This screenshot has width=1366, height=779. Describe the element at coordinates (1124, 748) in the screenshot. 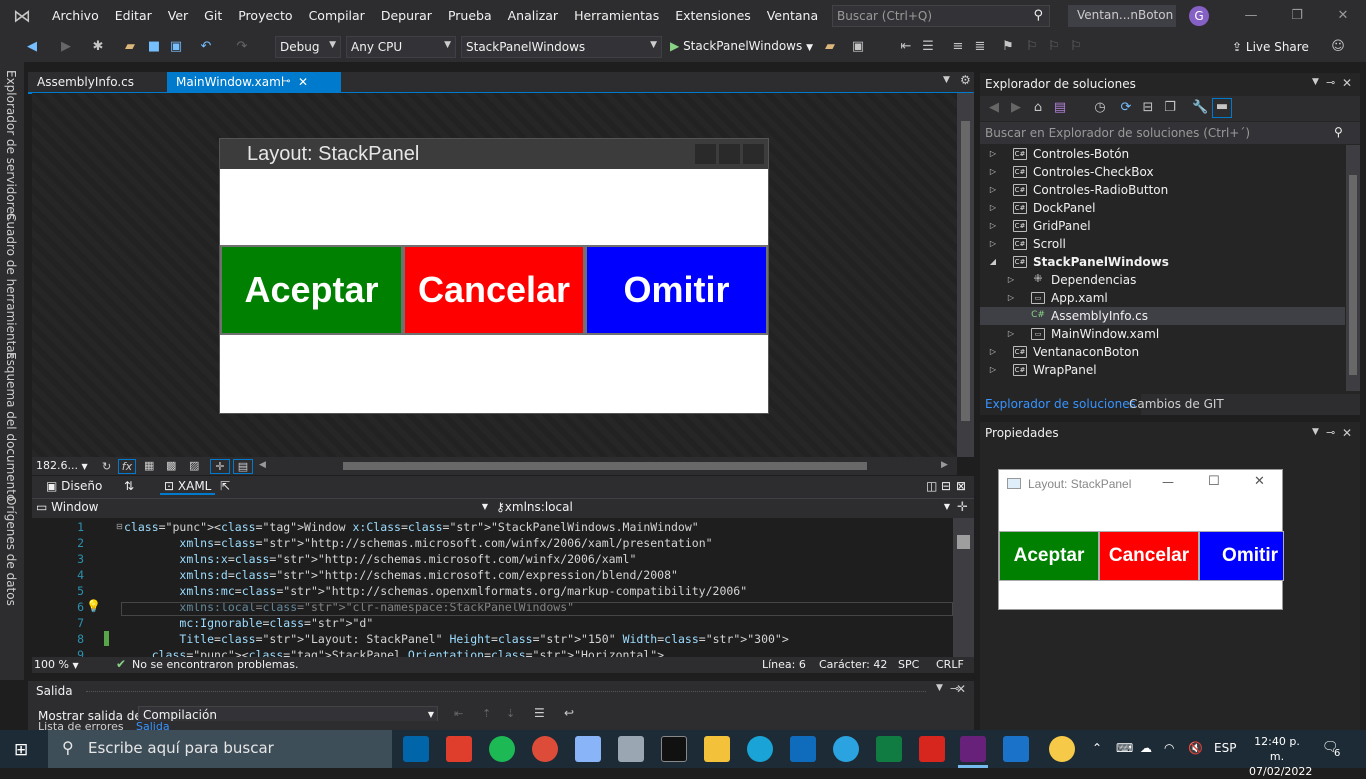

I see `tray-app-icon: ⌨` at that location.